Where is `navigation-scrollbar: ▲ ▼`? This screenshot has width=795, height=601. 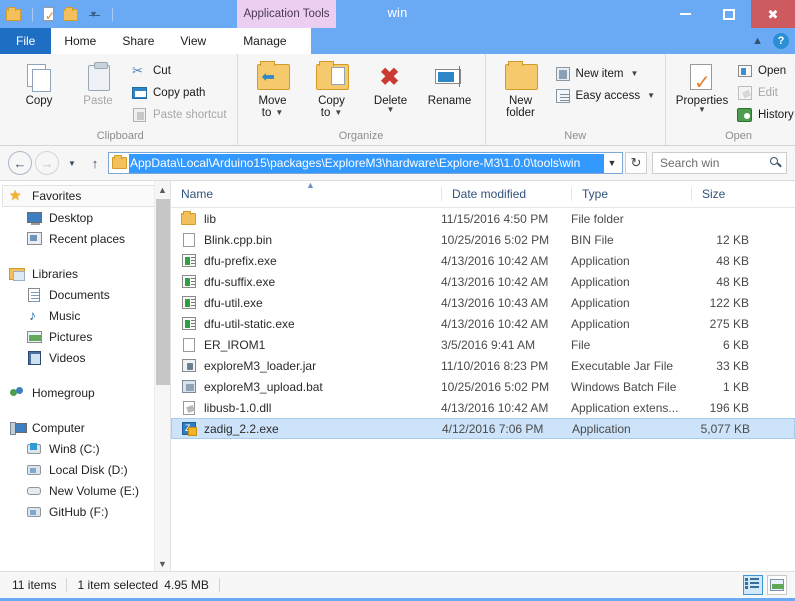
navigation-scrollbar: ▲ ▼ is located at coordinates (162, 376).